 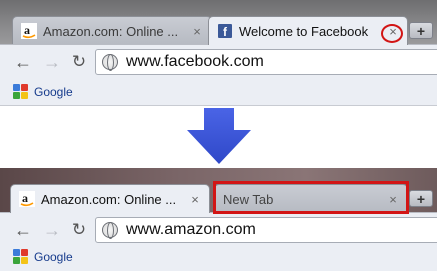 What do you see at coordinates (311, 197) in the screenshot?
I see `highlight-rectangle` at bounding box center [311, 197].